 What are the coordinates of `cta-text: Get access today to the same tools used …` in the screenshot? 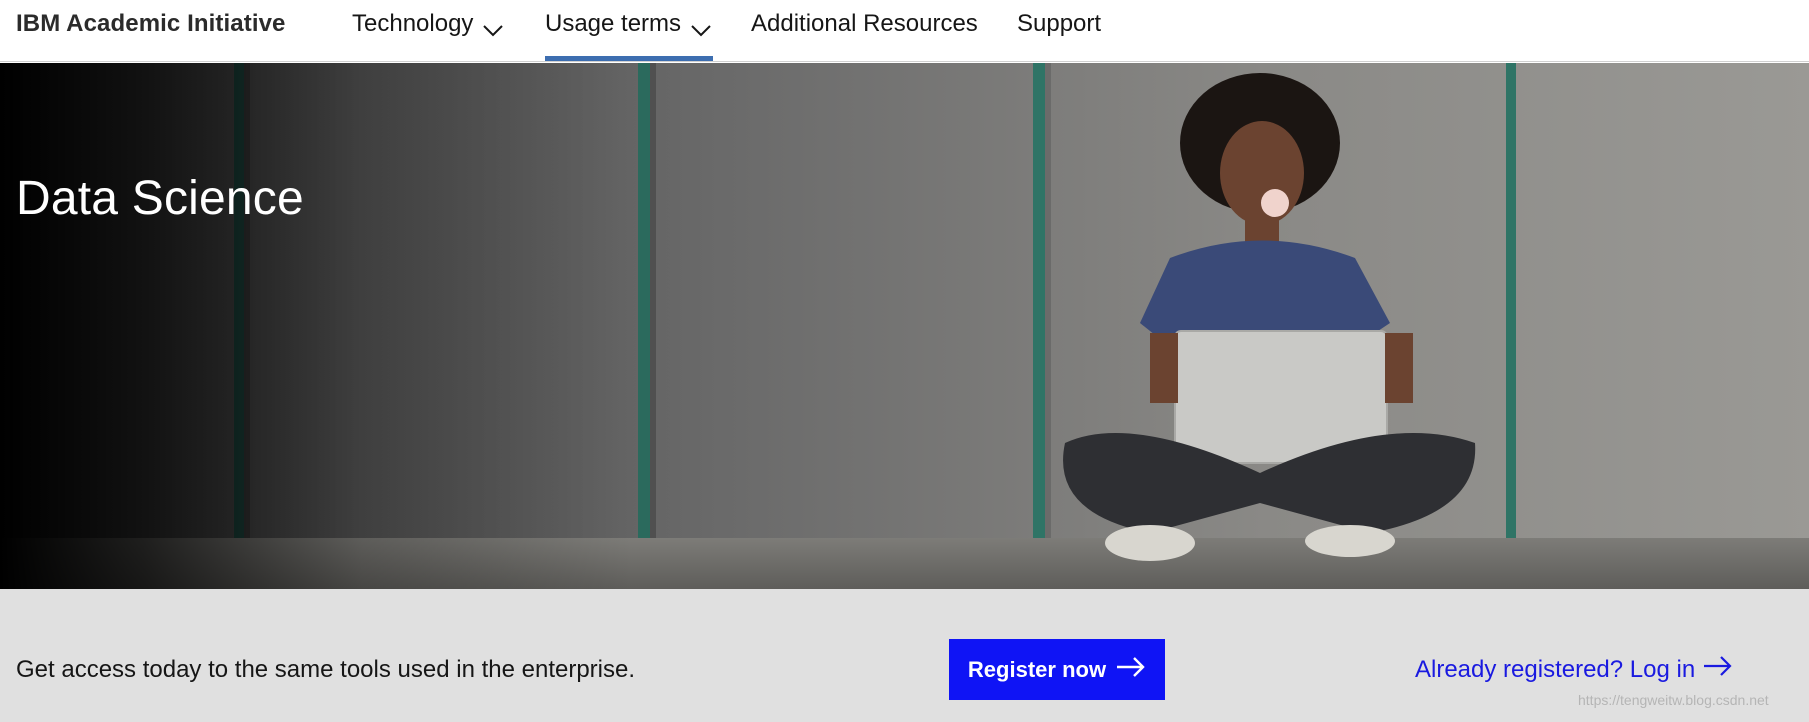 It's located at (326, 669).